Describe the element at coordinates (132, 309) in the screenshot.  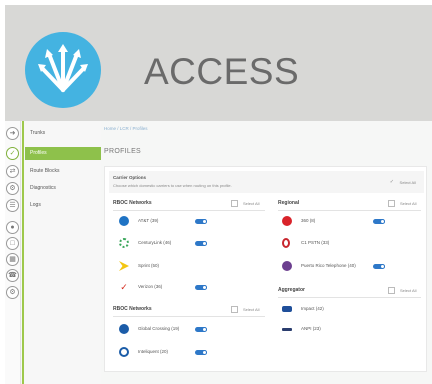
I see `section-title-rboc-2: RBOC Networks` at that location.